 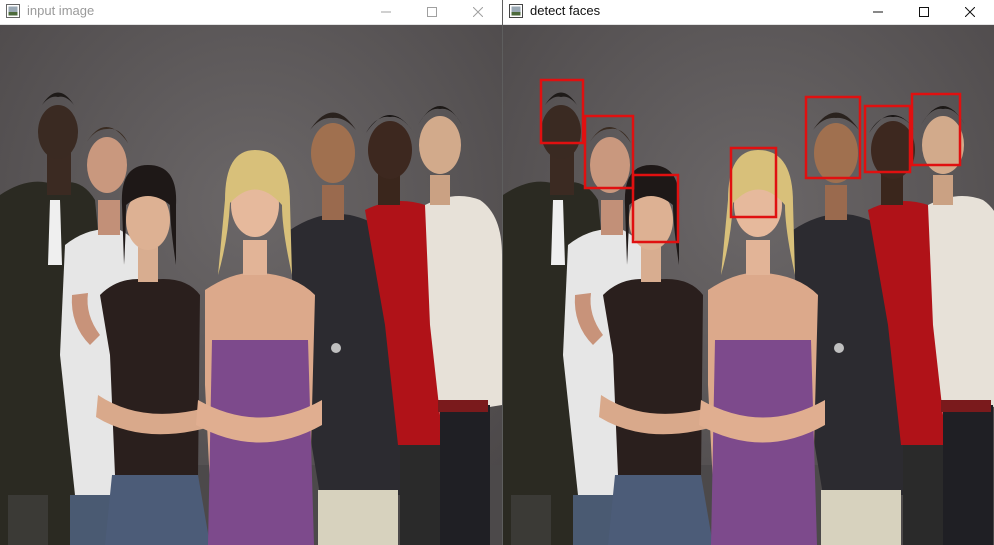 What do you see at coordinates (251, 12) in the screenshot?
I see `title-bar: input image` at bounding box center [251, 12].